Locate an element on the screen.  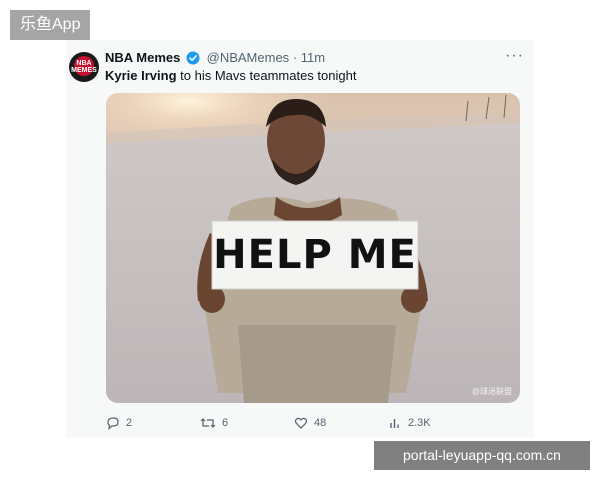
avatar-logo-text: NBA MEMES is located at coordinates (84, 67).